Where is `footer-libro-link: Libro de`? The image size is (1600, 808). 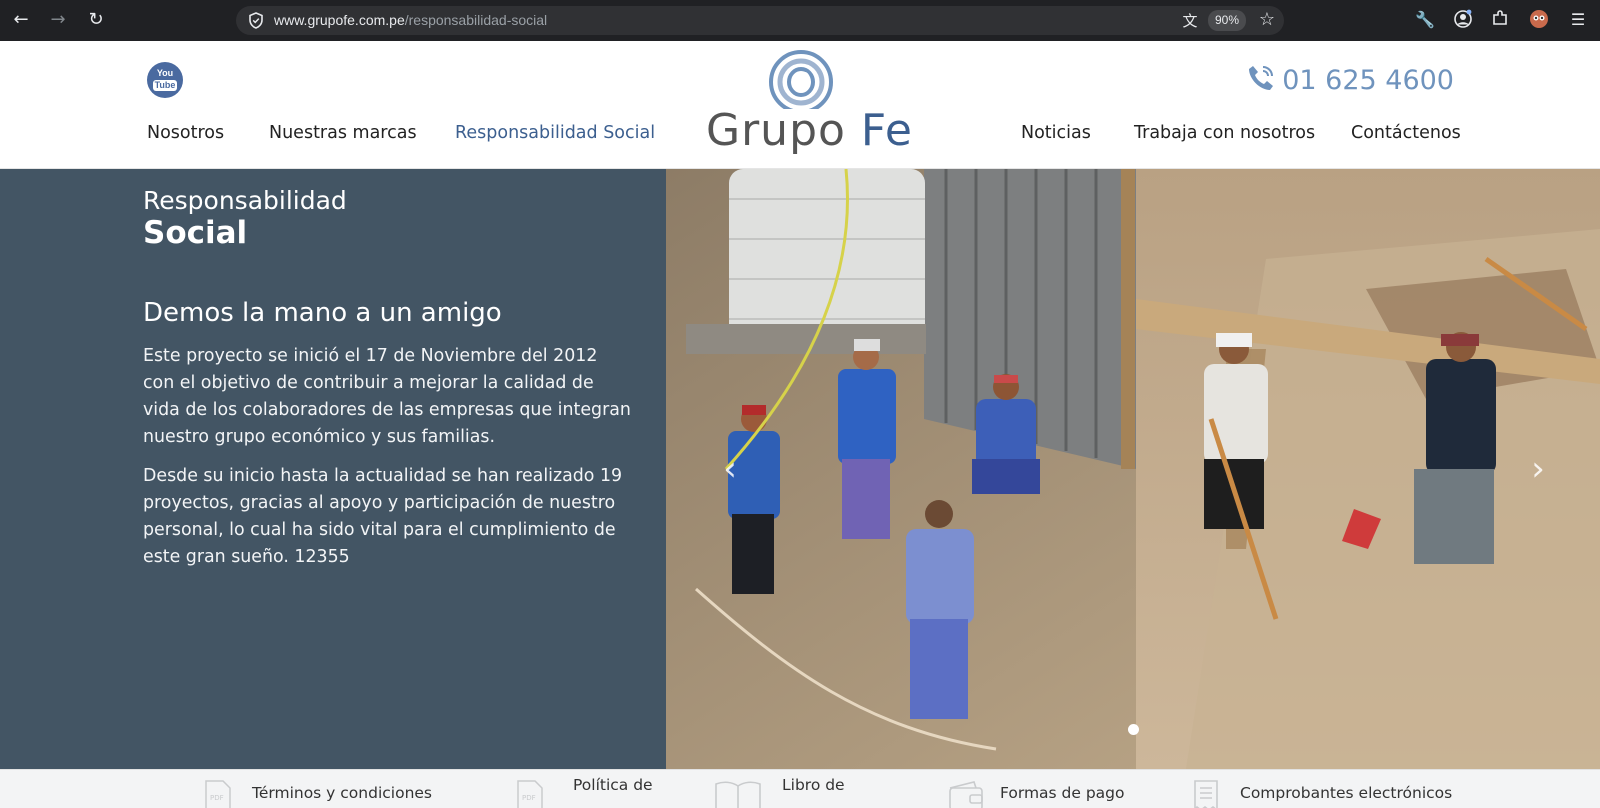 footer-libro-link: Libro de is located at coordinates (799, 789).